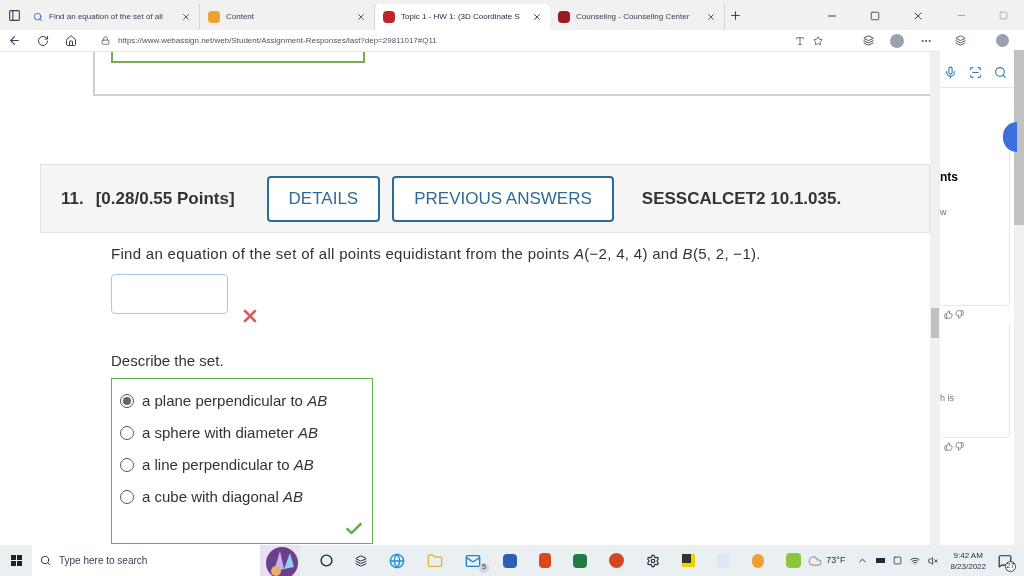 Image resolution: width=1024 pixels, height=576 pixels. What do you see at coordinates (881, 560) in the screenshot?
I see `battery-icon` at bounding box center [881, 560].